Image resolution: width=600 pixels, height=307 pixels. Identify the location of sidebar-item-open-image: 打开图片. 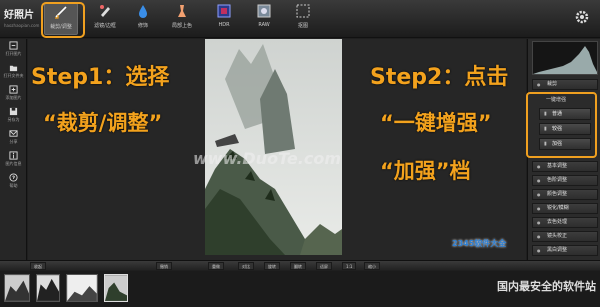
(13, 50).